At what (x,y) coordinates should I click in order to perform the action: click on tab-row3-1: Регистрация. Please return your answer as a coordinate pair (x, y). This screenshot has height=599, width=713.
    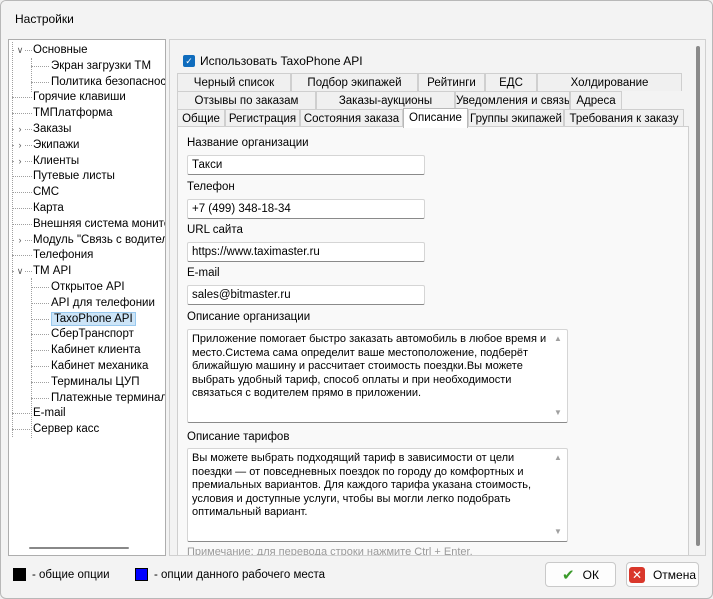
    Looking at the image, I should click on (262, 118).